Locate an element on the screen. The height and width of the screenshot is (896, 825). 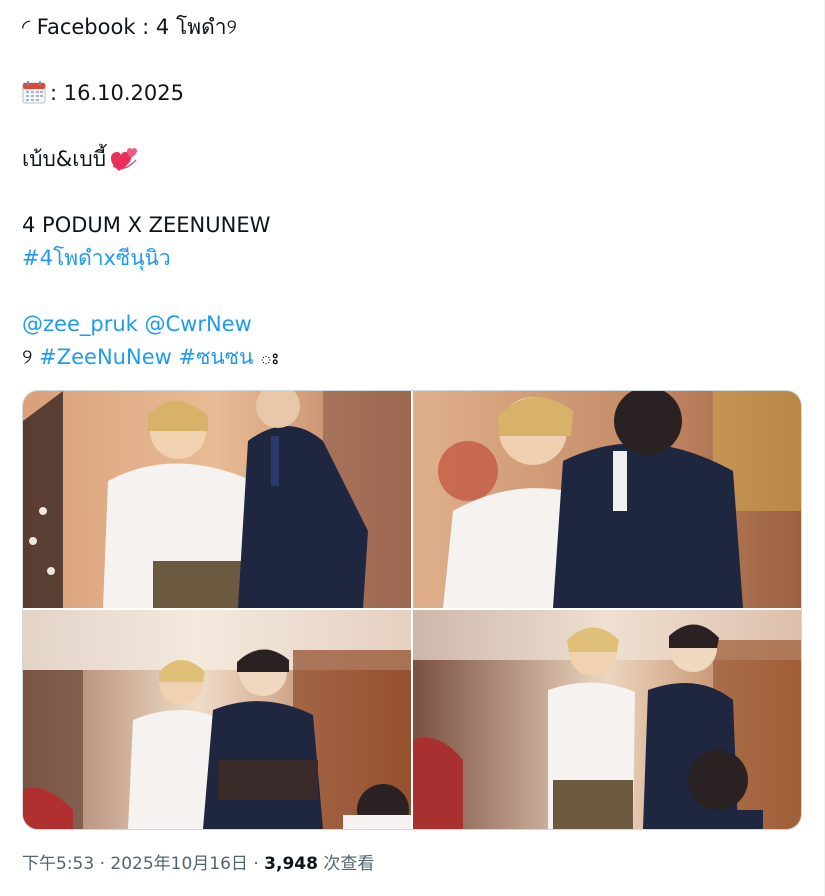
tweet-date: 2025年10月16日 is located at coordinates (179, 864).